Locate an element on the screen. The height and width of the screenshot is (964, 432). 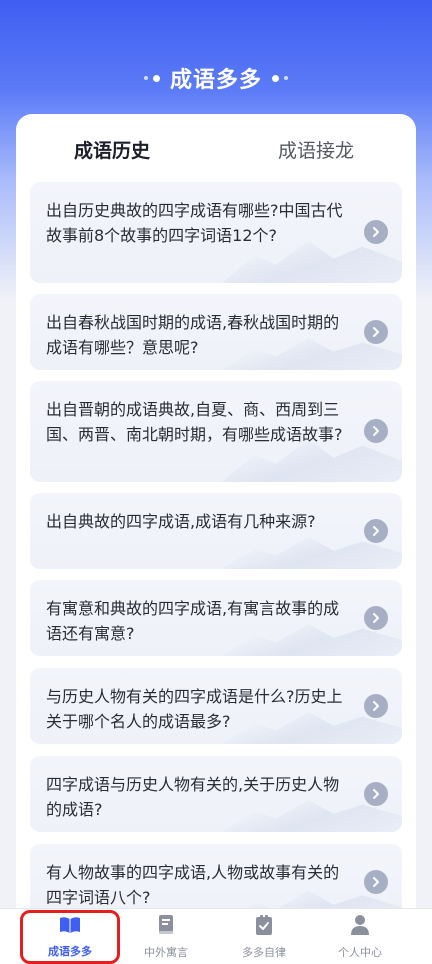
list-item: 出自春秋战国时期的成语,春秋战国时期的成语有哪些？意思呢? is located at coordinates (216, 332).